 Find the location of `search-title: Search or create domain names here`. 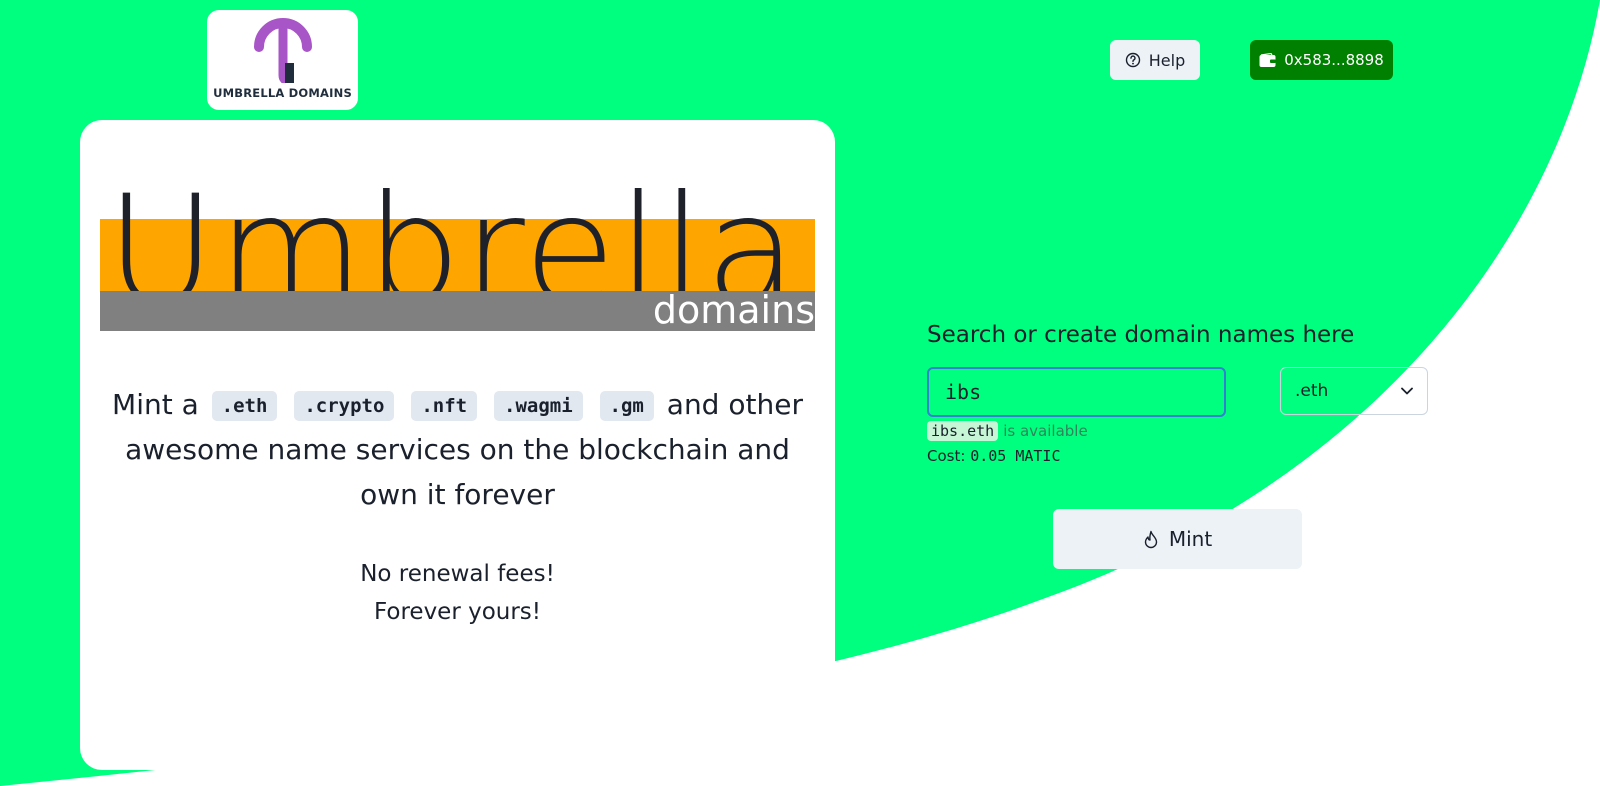

search-title: Search or create domain names here is located at coordinates (1141, 335).